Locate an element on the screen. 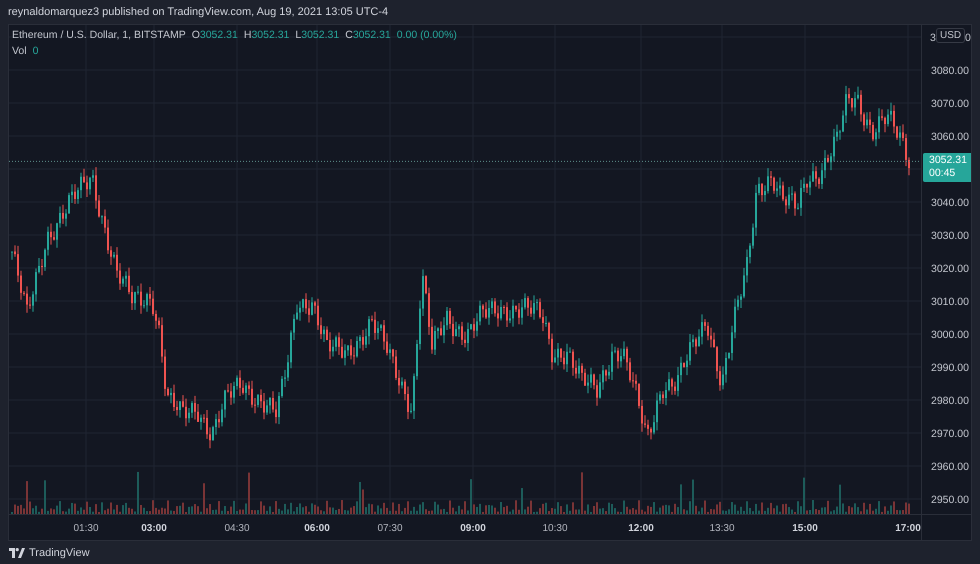 The width and height of the screenshot is (980, 564). ohlc-label: L is located at coordinates (298, 35).